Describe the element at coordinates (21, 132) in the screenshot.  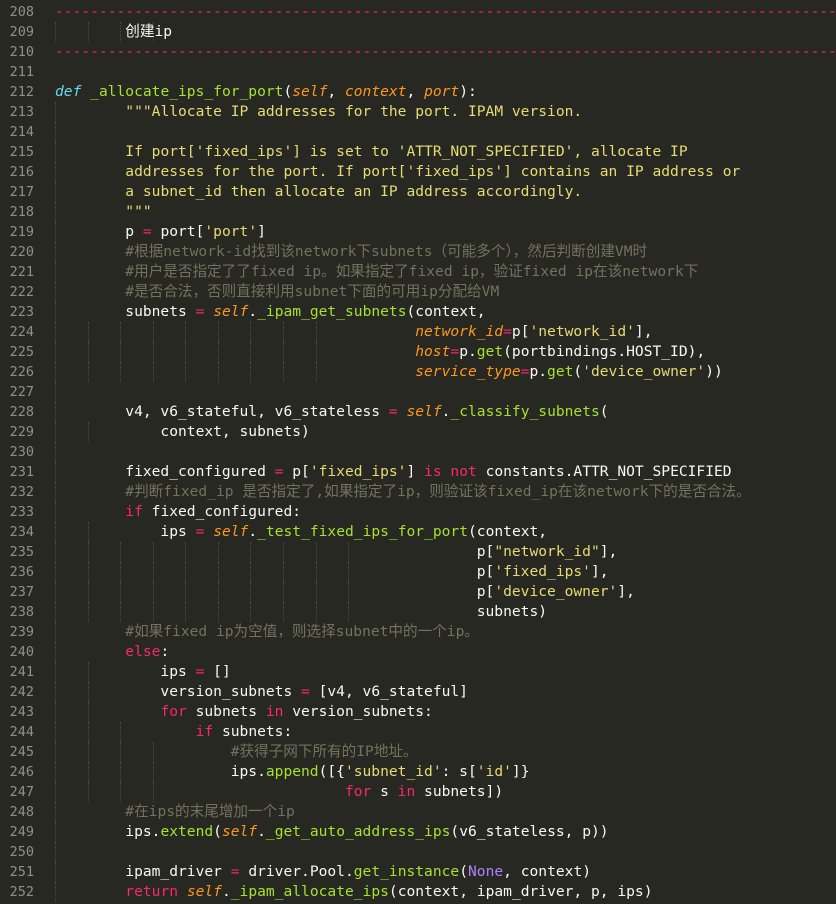
I see `line-number: 214` at that location.